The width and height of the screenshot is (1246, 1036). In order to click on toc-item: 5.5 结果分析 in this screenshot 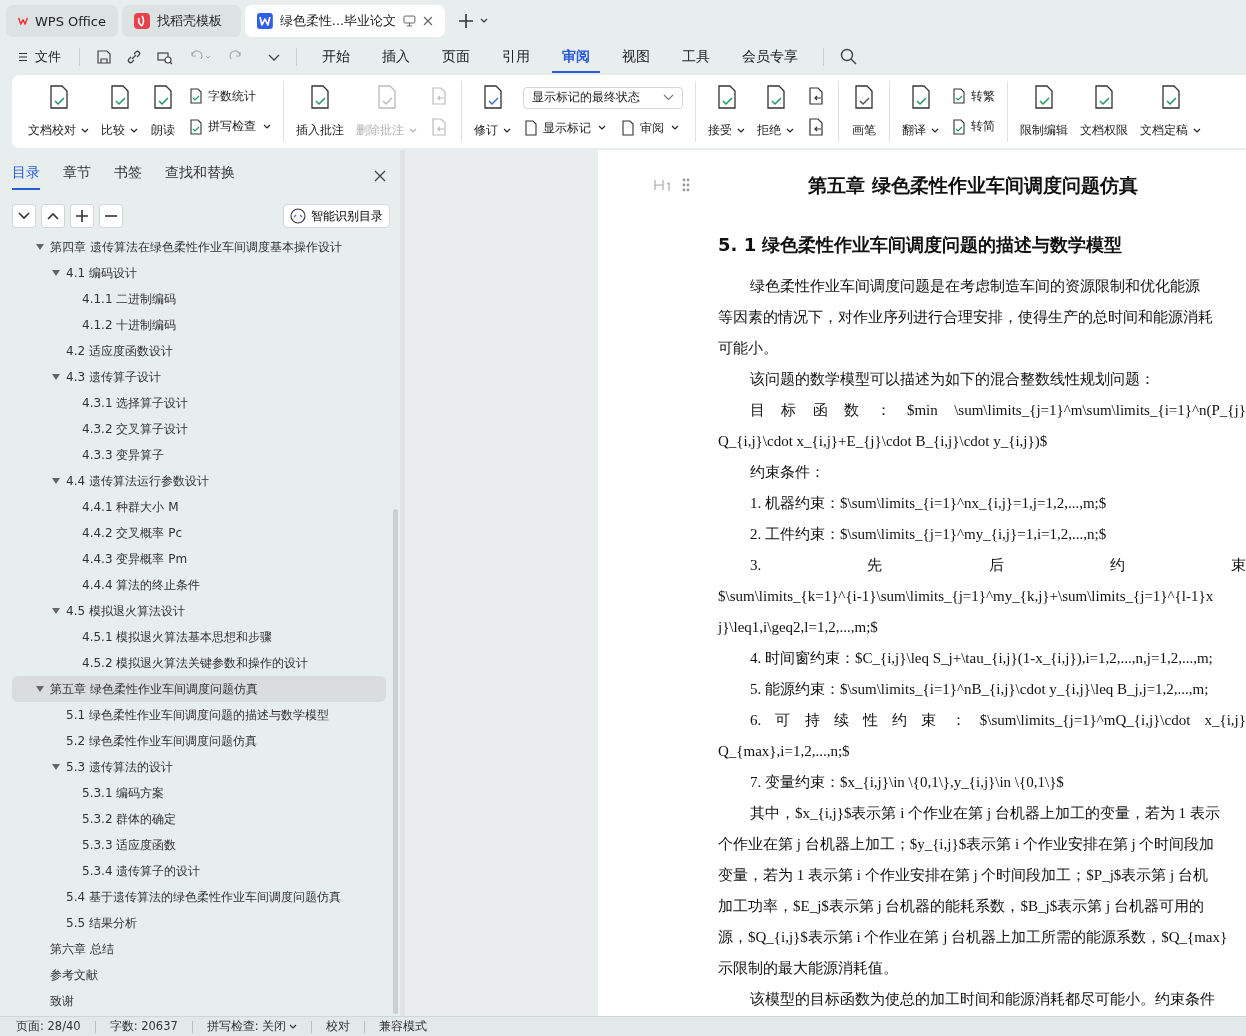, I will do `click(199, 923)`.